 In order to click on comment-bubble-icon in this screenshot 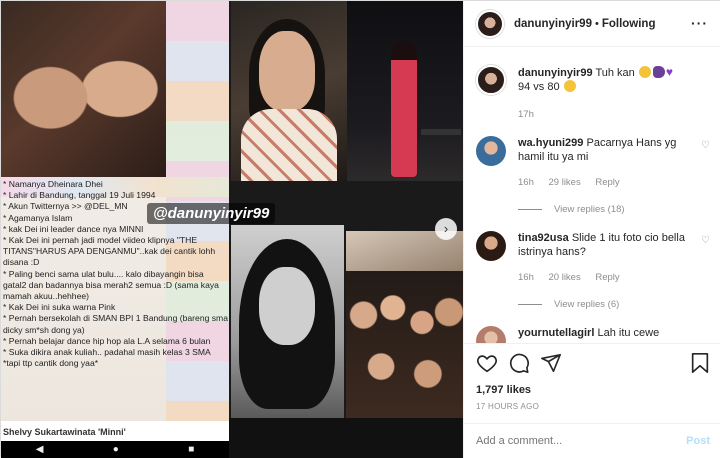, I will do `click(519, 363)`.